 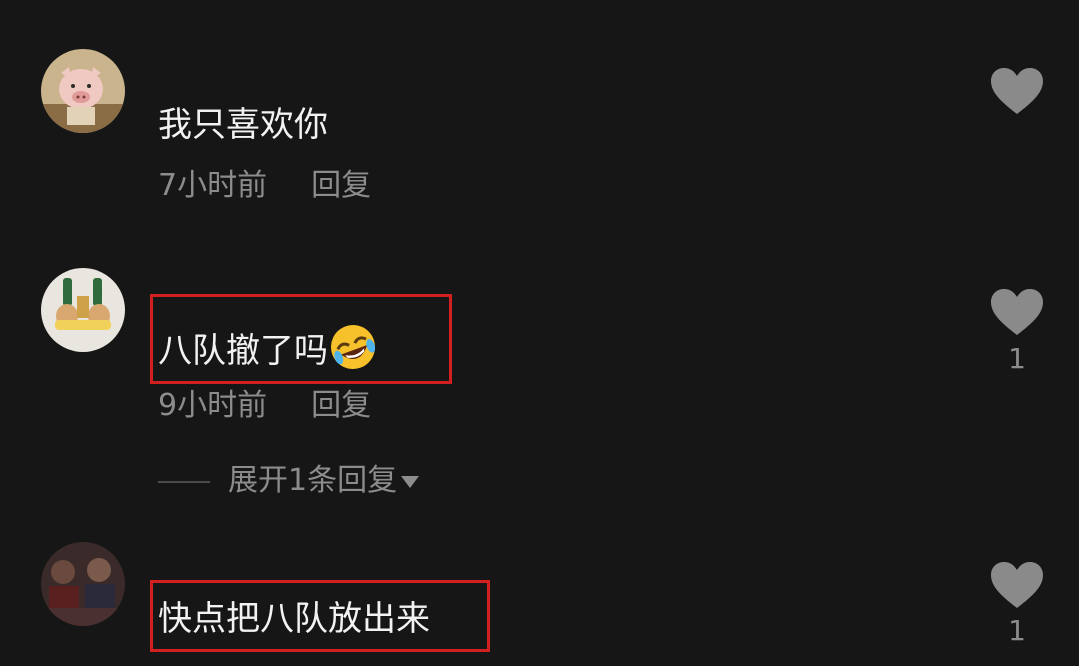 What do you see at coordinates (213, 405) in the screenshot?
I see `comment-time: 9小时前` at bounding box center [213, 405].